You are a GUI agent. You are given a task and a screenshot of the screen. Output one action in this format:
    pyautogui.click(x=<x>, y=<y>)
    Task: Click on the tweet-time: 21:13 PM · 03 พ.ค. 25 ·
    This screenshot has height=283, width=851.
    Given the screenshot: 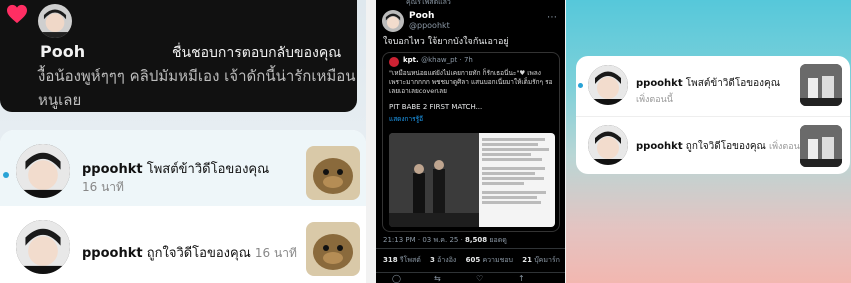 What is the action you would take?
    pyautogui.click(x=423, y=240)
    